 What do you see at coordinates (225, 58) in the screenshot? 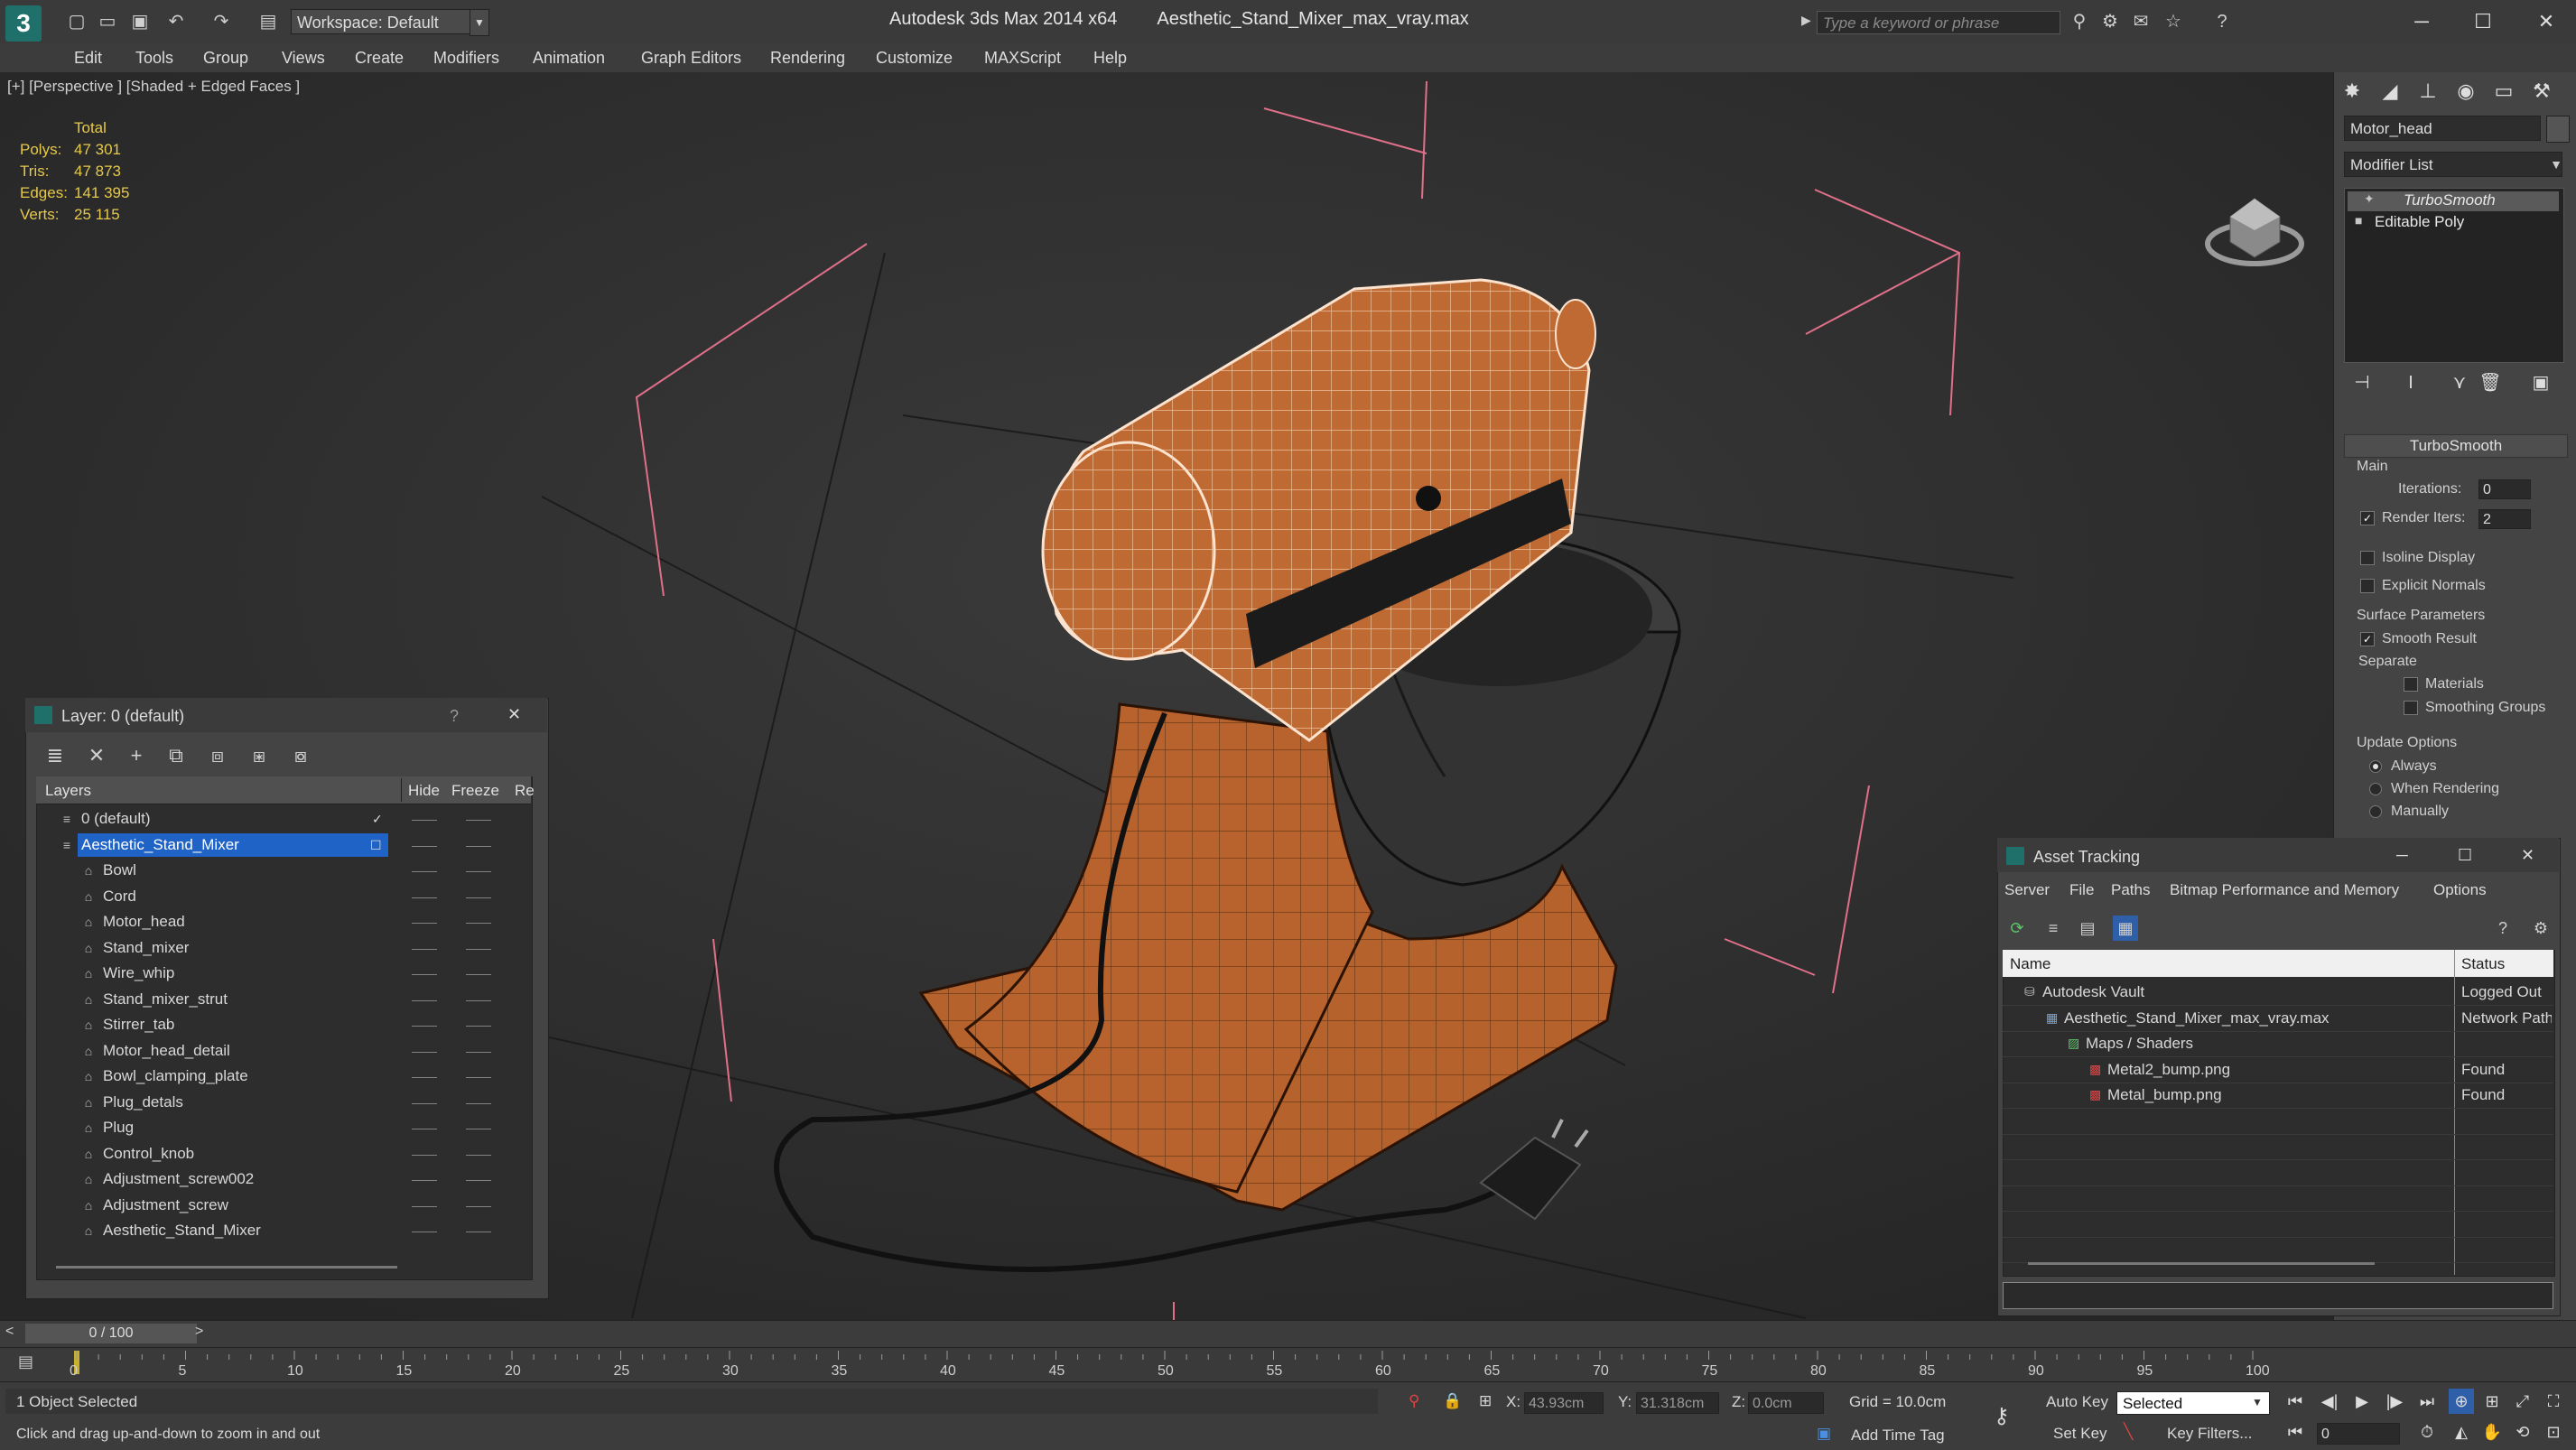
I see `menu-group: Group` at bounding box center [225, 58].